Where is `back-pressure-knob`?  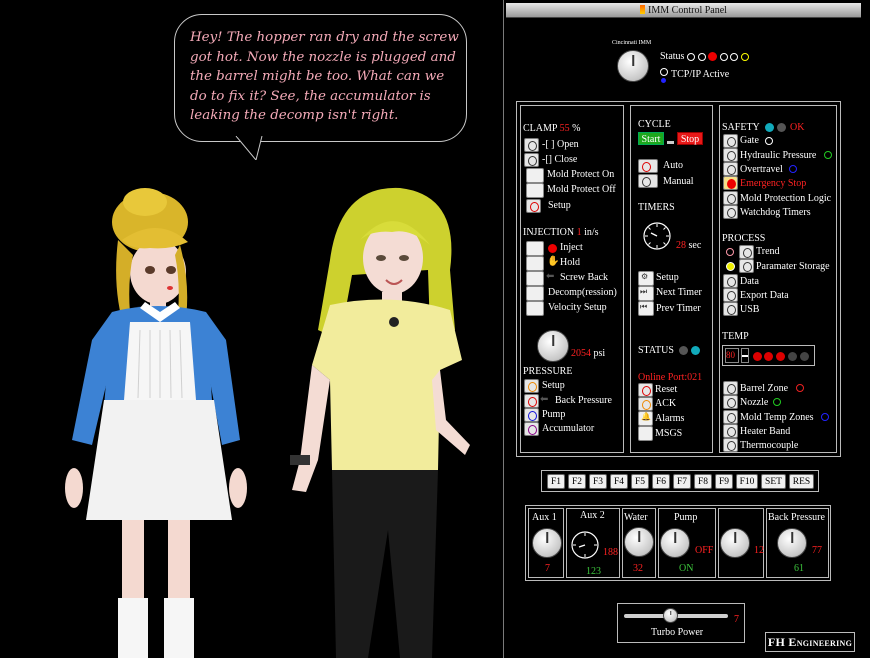 back-pressure-knob is located at coordinates (792, 543).